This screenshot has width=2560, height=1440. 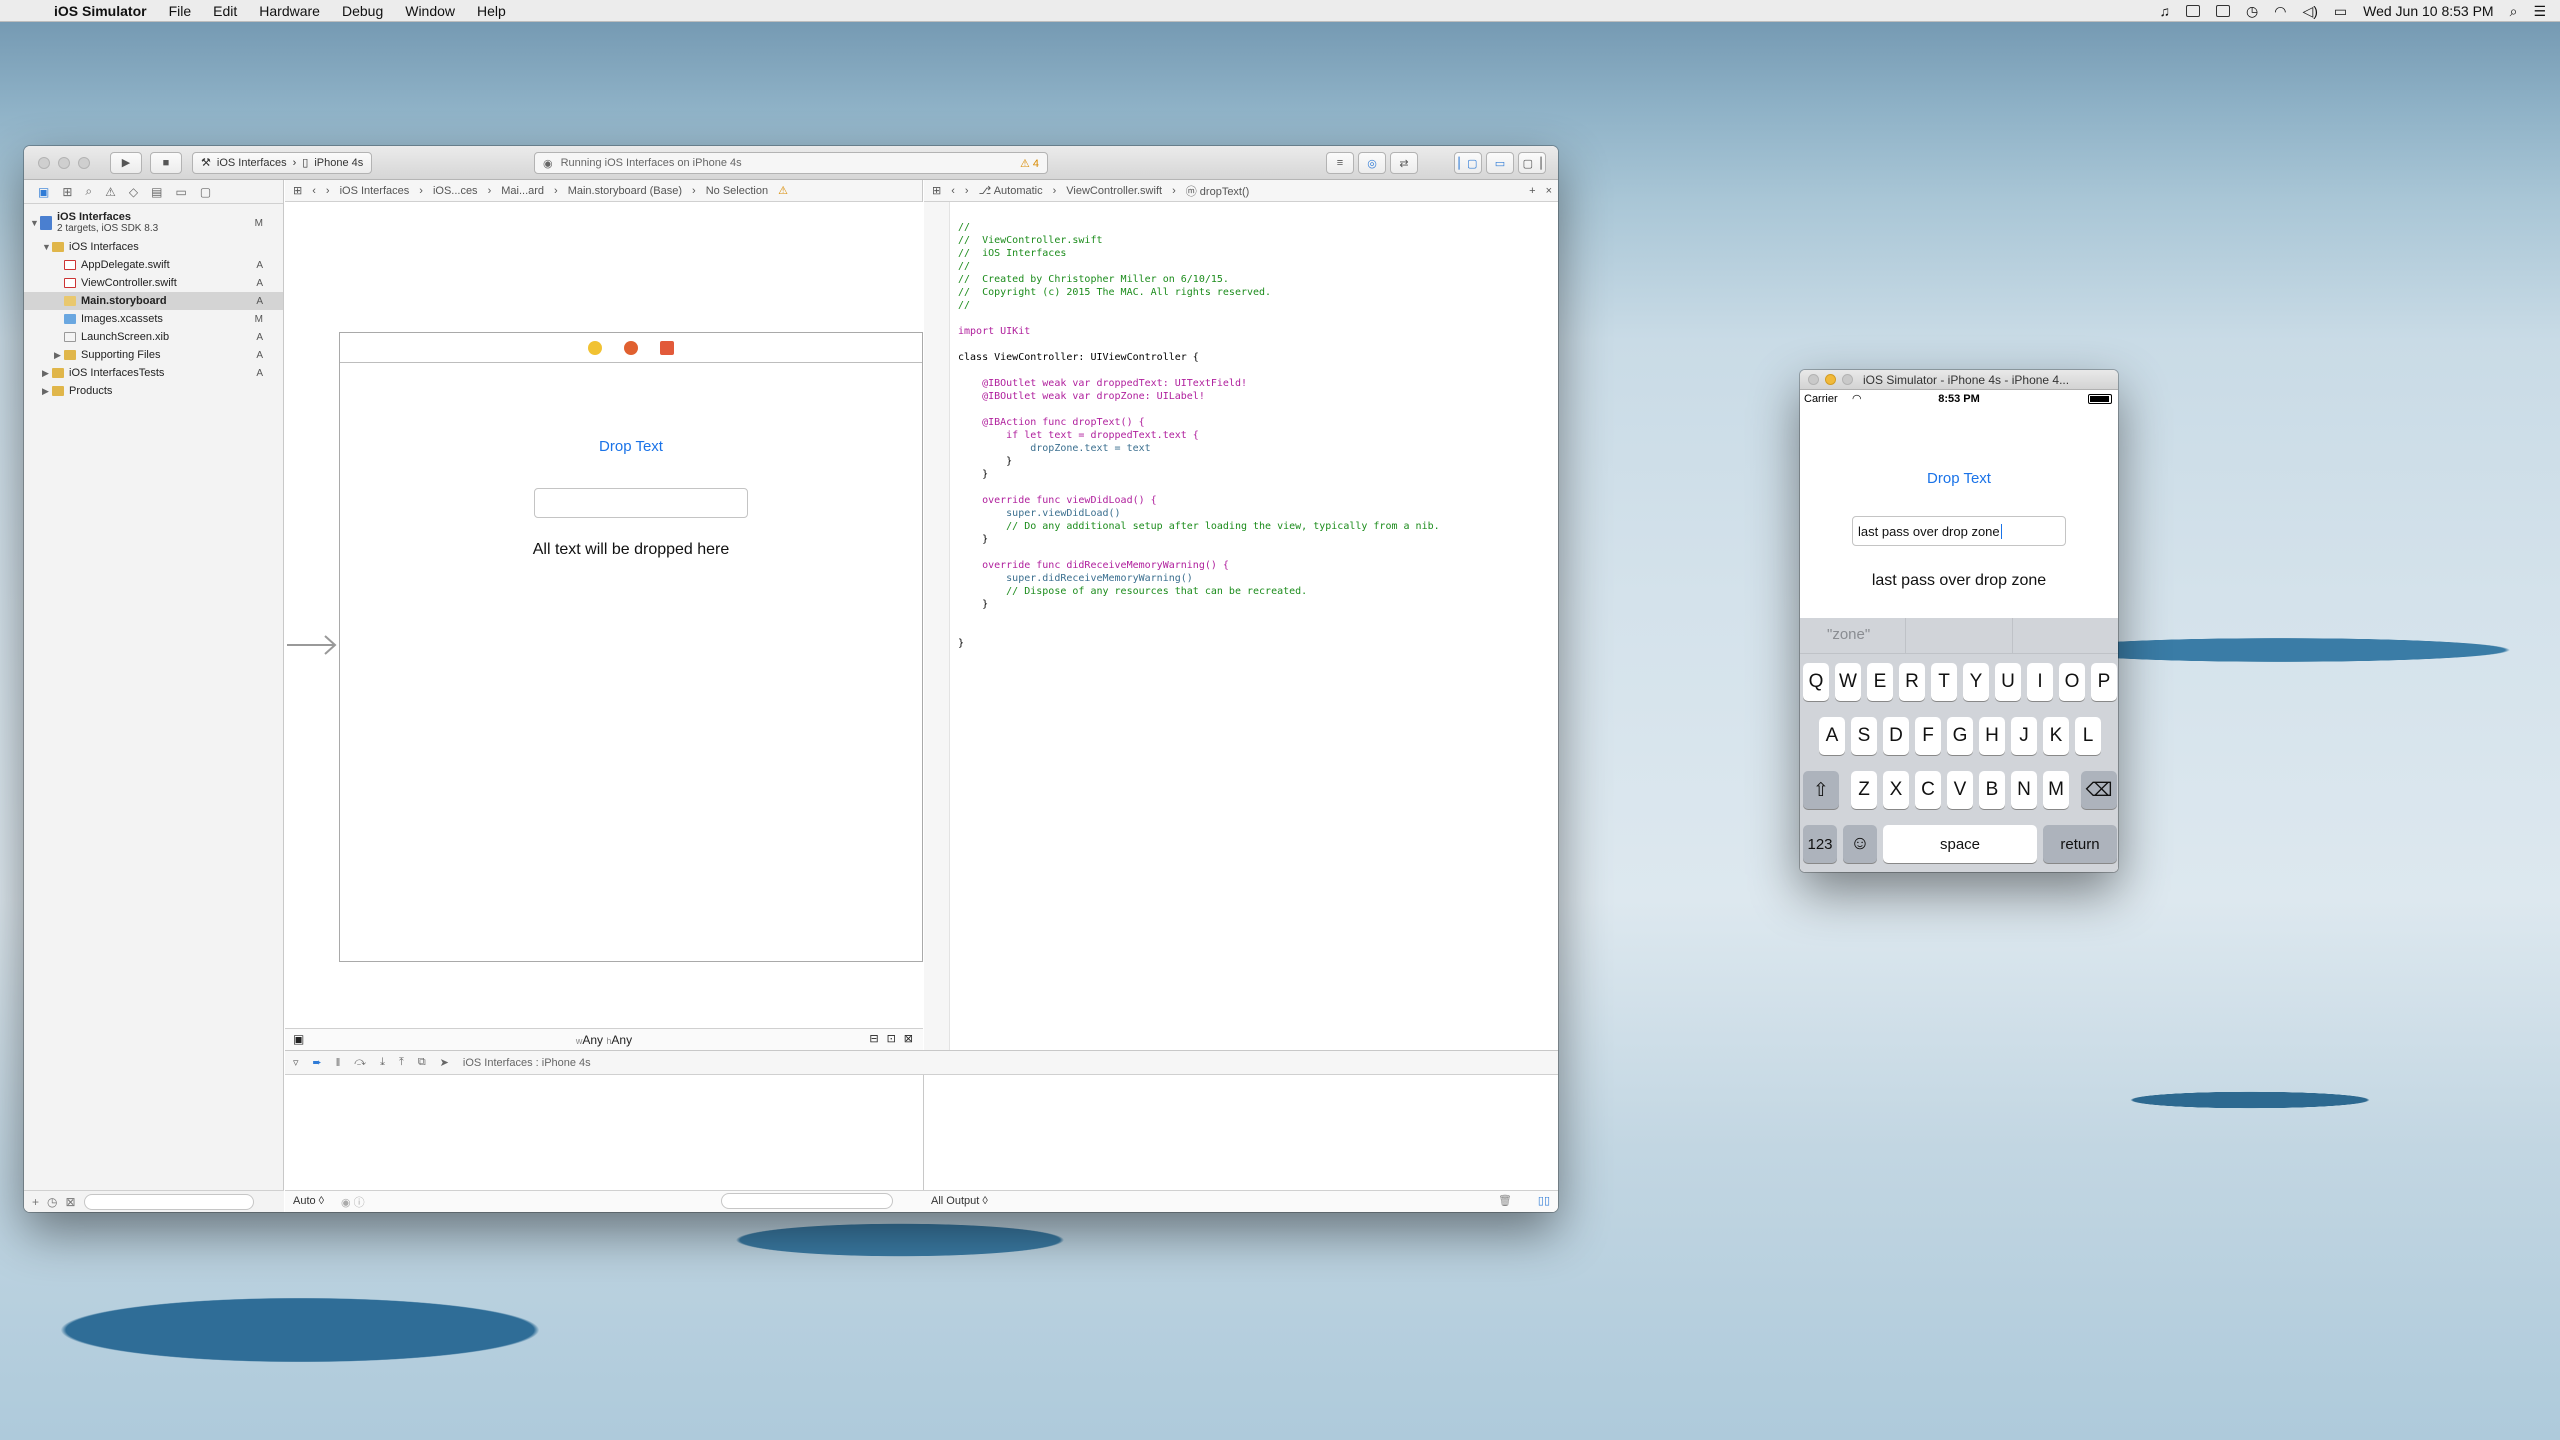 What do you see at coordinates (1896, 736) in the screenshot?
I see `key-d: D` at bounding box center [1896, 736].